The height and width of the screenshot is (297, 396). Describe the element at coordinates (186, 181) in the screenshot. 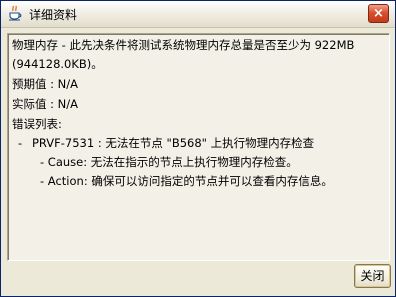

I see `error-action: - Action: 确保可以访问指定的节点并可以查看内存信息。` at that location.